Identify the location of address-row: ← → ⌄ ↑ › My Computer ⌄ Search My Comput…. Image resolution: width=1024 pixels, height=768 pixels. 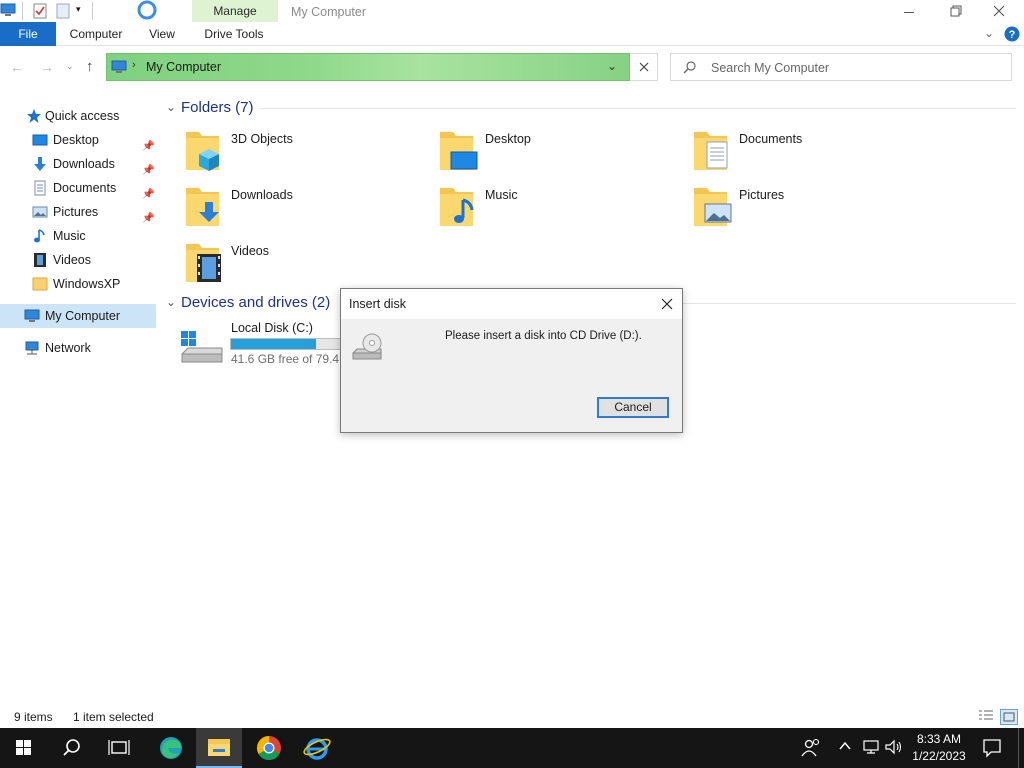
(512, 67).